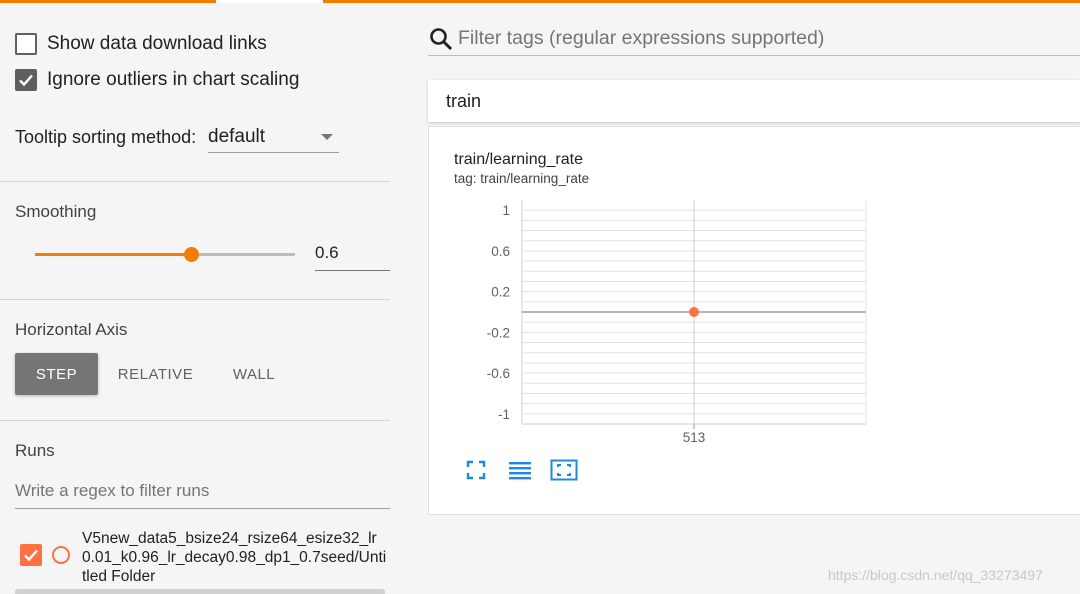  What do you see at coordinates (61, 555) in the screenshot?
I see `run-color-radio` at bounding box center [61, 555].